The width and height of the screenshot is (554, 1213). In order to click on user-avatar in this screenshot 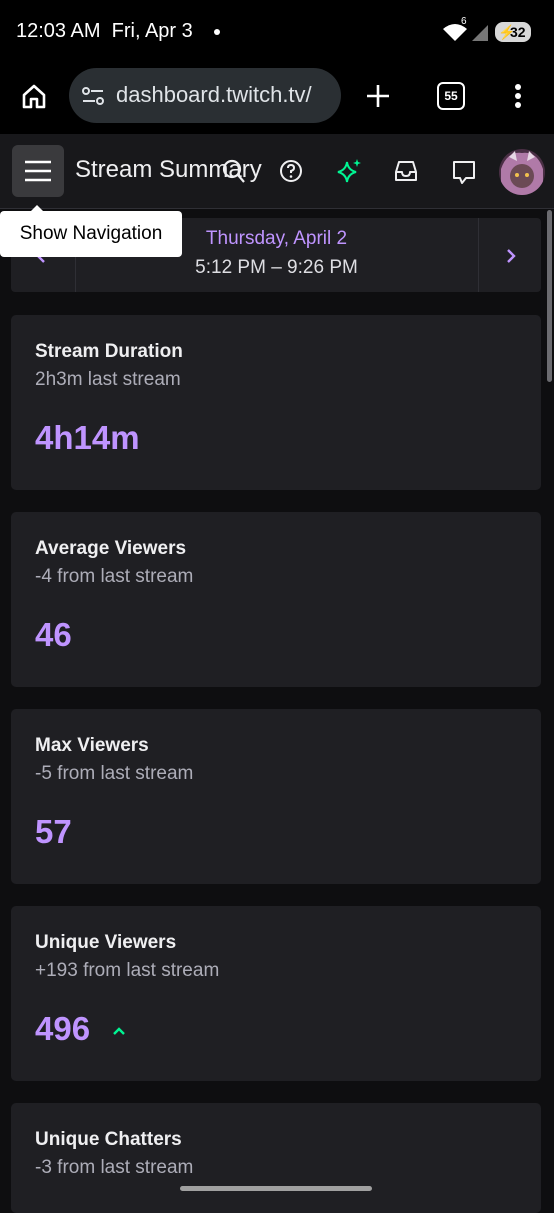, I will do `click(522, 172)`.